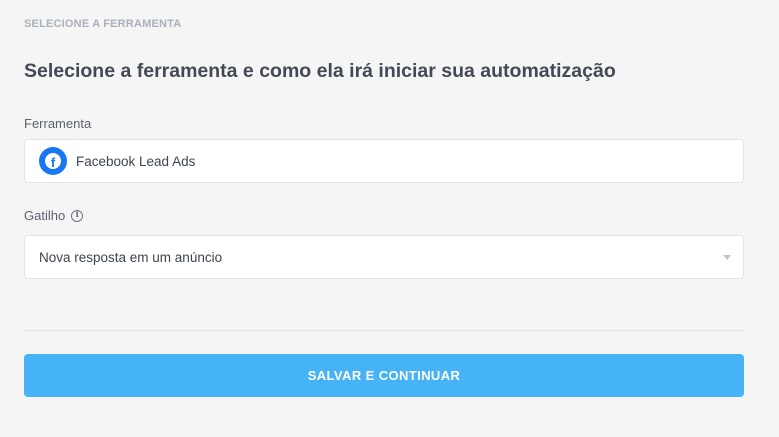 The image size is (779, 437). Describe the element at coordinates (136, 161) in the screenshot. I see `tool-value: Facebook Lead Ads` at that location.